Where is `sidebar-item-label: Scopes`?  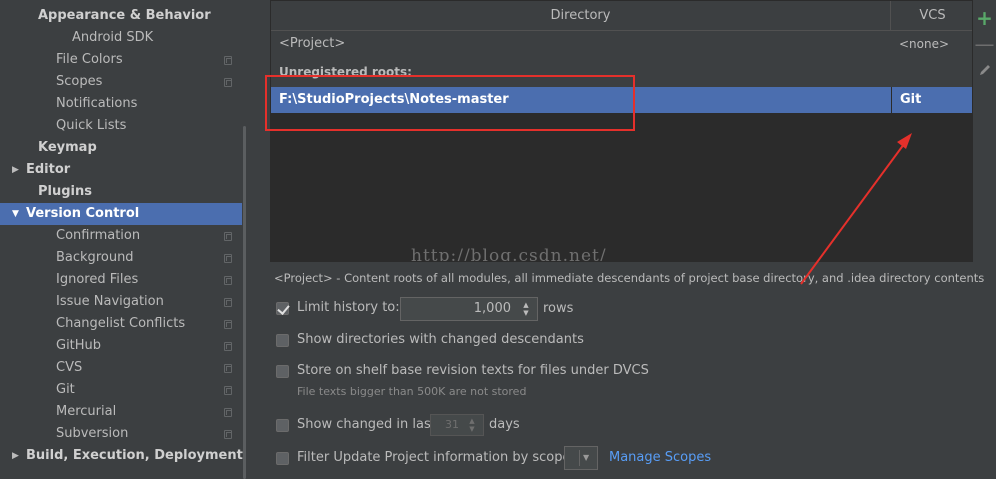 sidebar-item-label: Scopes is located at coordinates (79, 81).